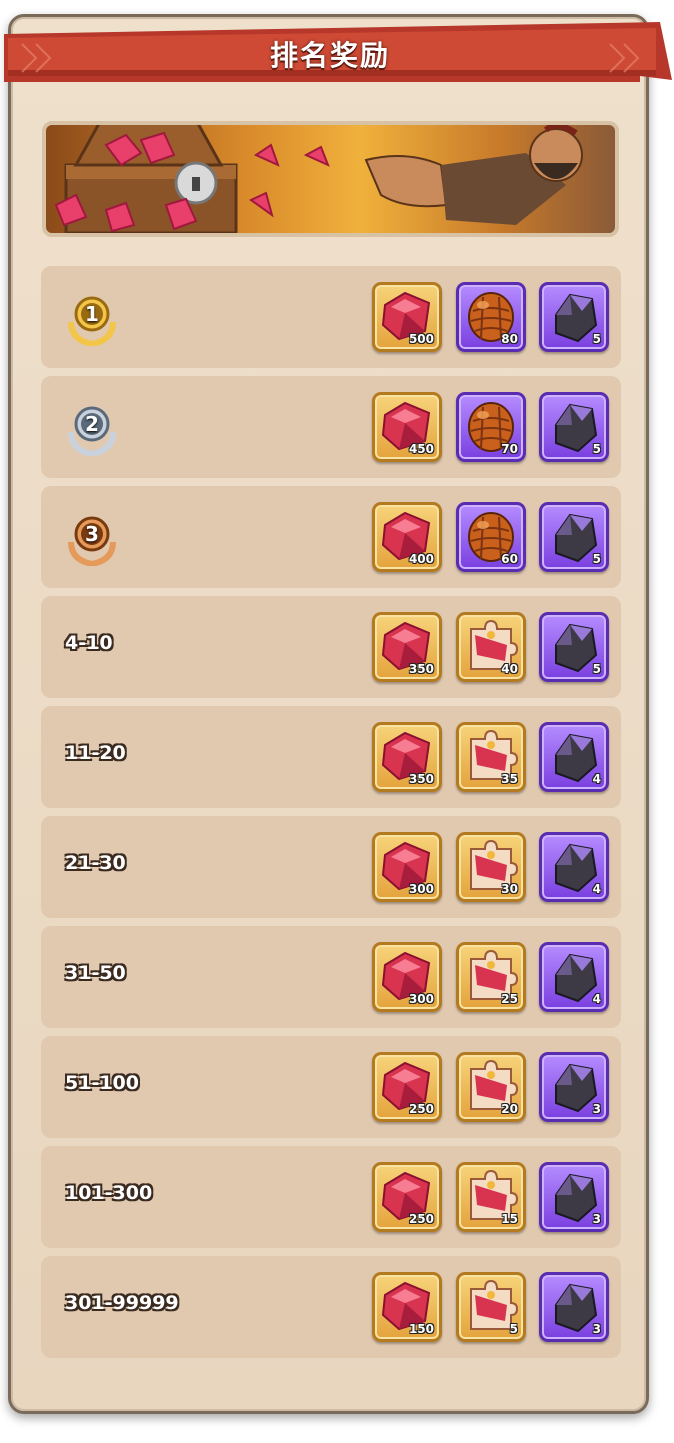 The image size is (674, 1443). I want to click on reward-row: 31-50 300 25 4, so click(331, 977).